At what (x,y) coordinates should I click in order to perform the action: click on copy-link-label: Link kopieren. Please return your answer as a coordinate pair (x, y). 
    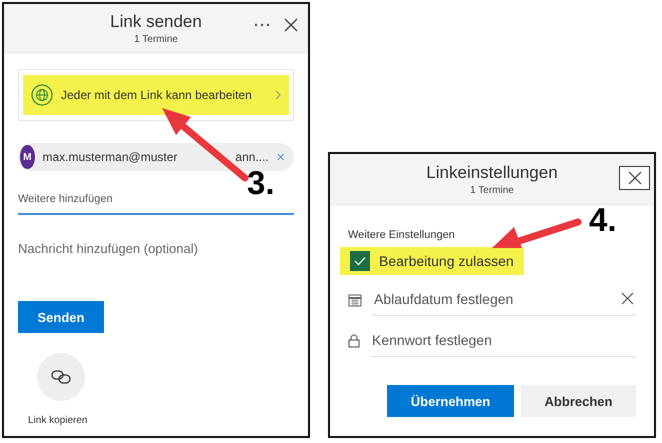
    Looking at the image, I should click on (58, 420).